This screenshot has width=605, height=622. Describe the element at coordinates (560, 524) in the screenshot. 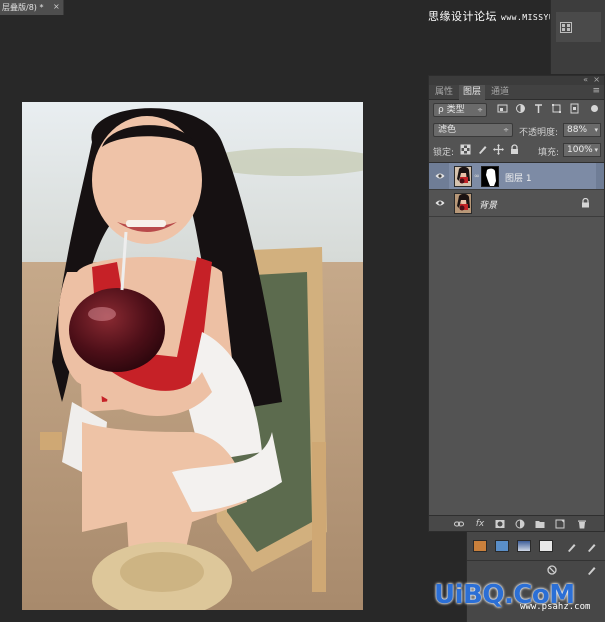

I see `new-layer-icon` at that location.